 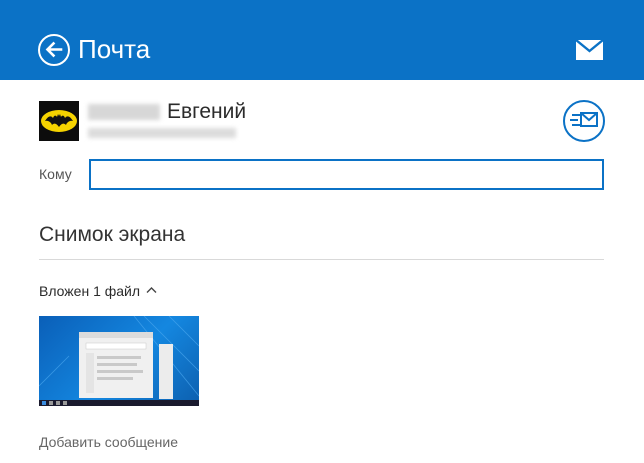 I want to click on envelope-icon, so click(x=589, y=50).